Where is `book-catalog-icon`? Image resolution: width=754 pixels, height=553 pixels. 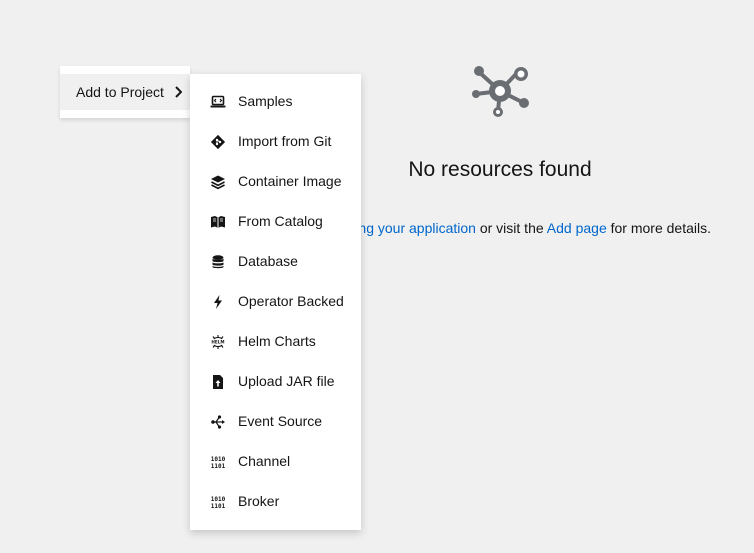 book-catalog-icon is located at coordinates (218, 222).